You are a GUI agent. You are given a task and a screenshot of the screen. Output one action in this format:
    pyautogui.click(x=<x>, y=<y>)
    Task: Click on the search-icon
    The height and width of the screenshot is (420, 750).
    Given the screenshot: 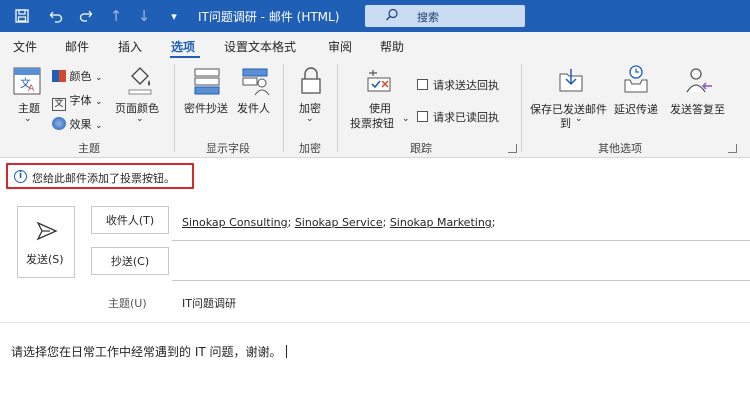 What is the action you would take?
    pyautogui.click(x=392, y=16)
    